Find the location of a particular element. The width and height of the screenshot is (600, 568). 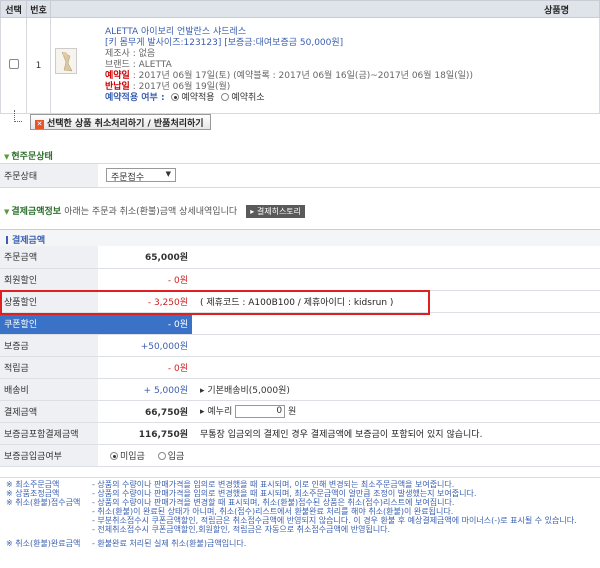

deposit-status-label: 보증금입금여부 is located at coordinates (49, 455).